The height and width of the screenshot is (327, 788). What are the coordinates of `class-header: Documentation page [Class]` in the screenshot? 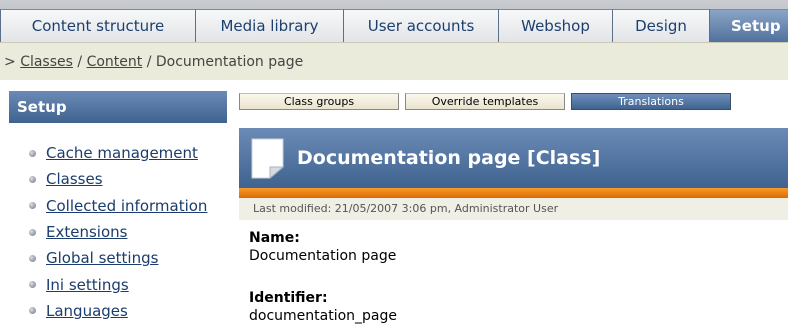 It's located at (513, 158).